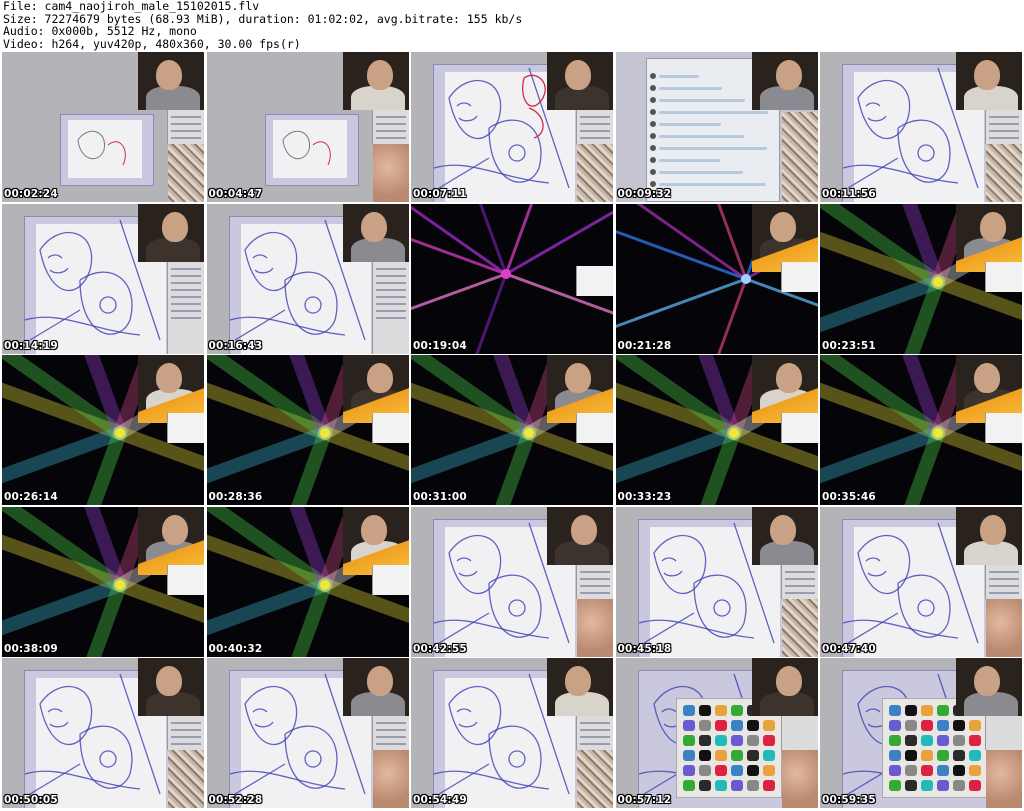  Describe the element at coordinates (103, 581) in the screenshot. I see `video-thumbnail: 00:38:09` at that location.